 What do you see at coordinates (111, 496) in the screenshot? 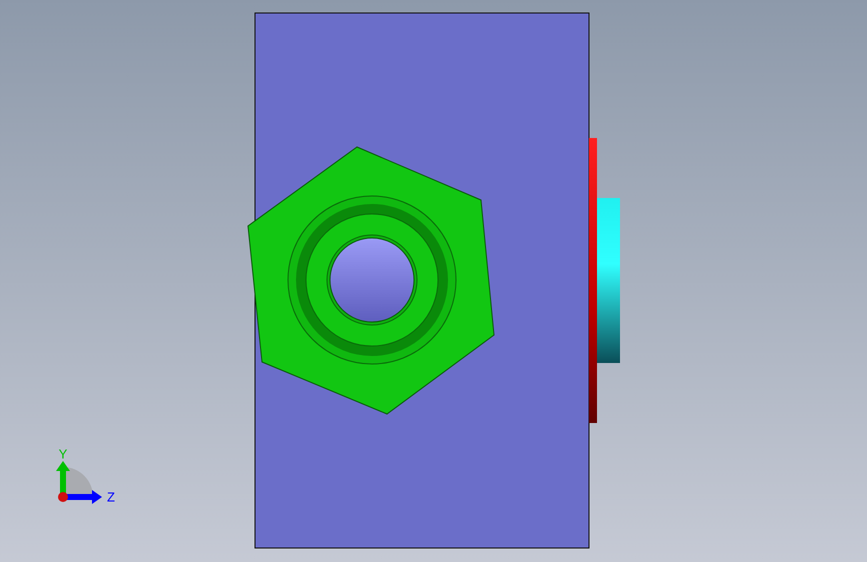
I see `axis-label: Z` at bounding box center [111, 496].